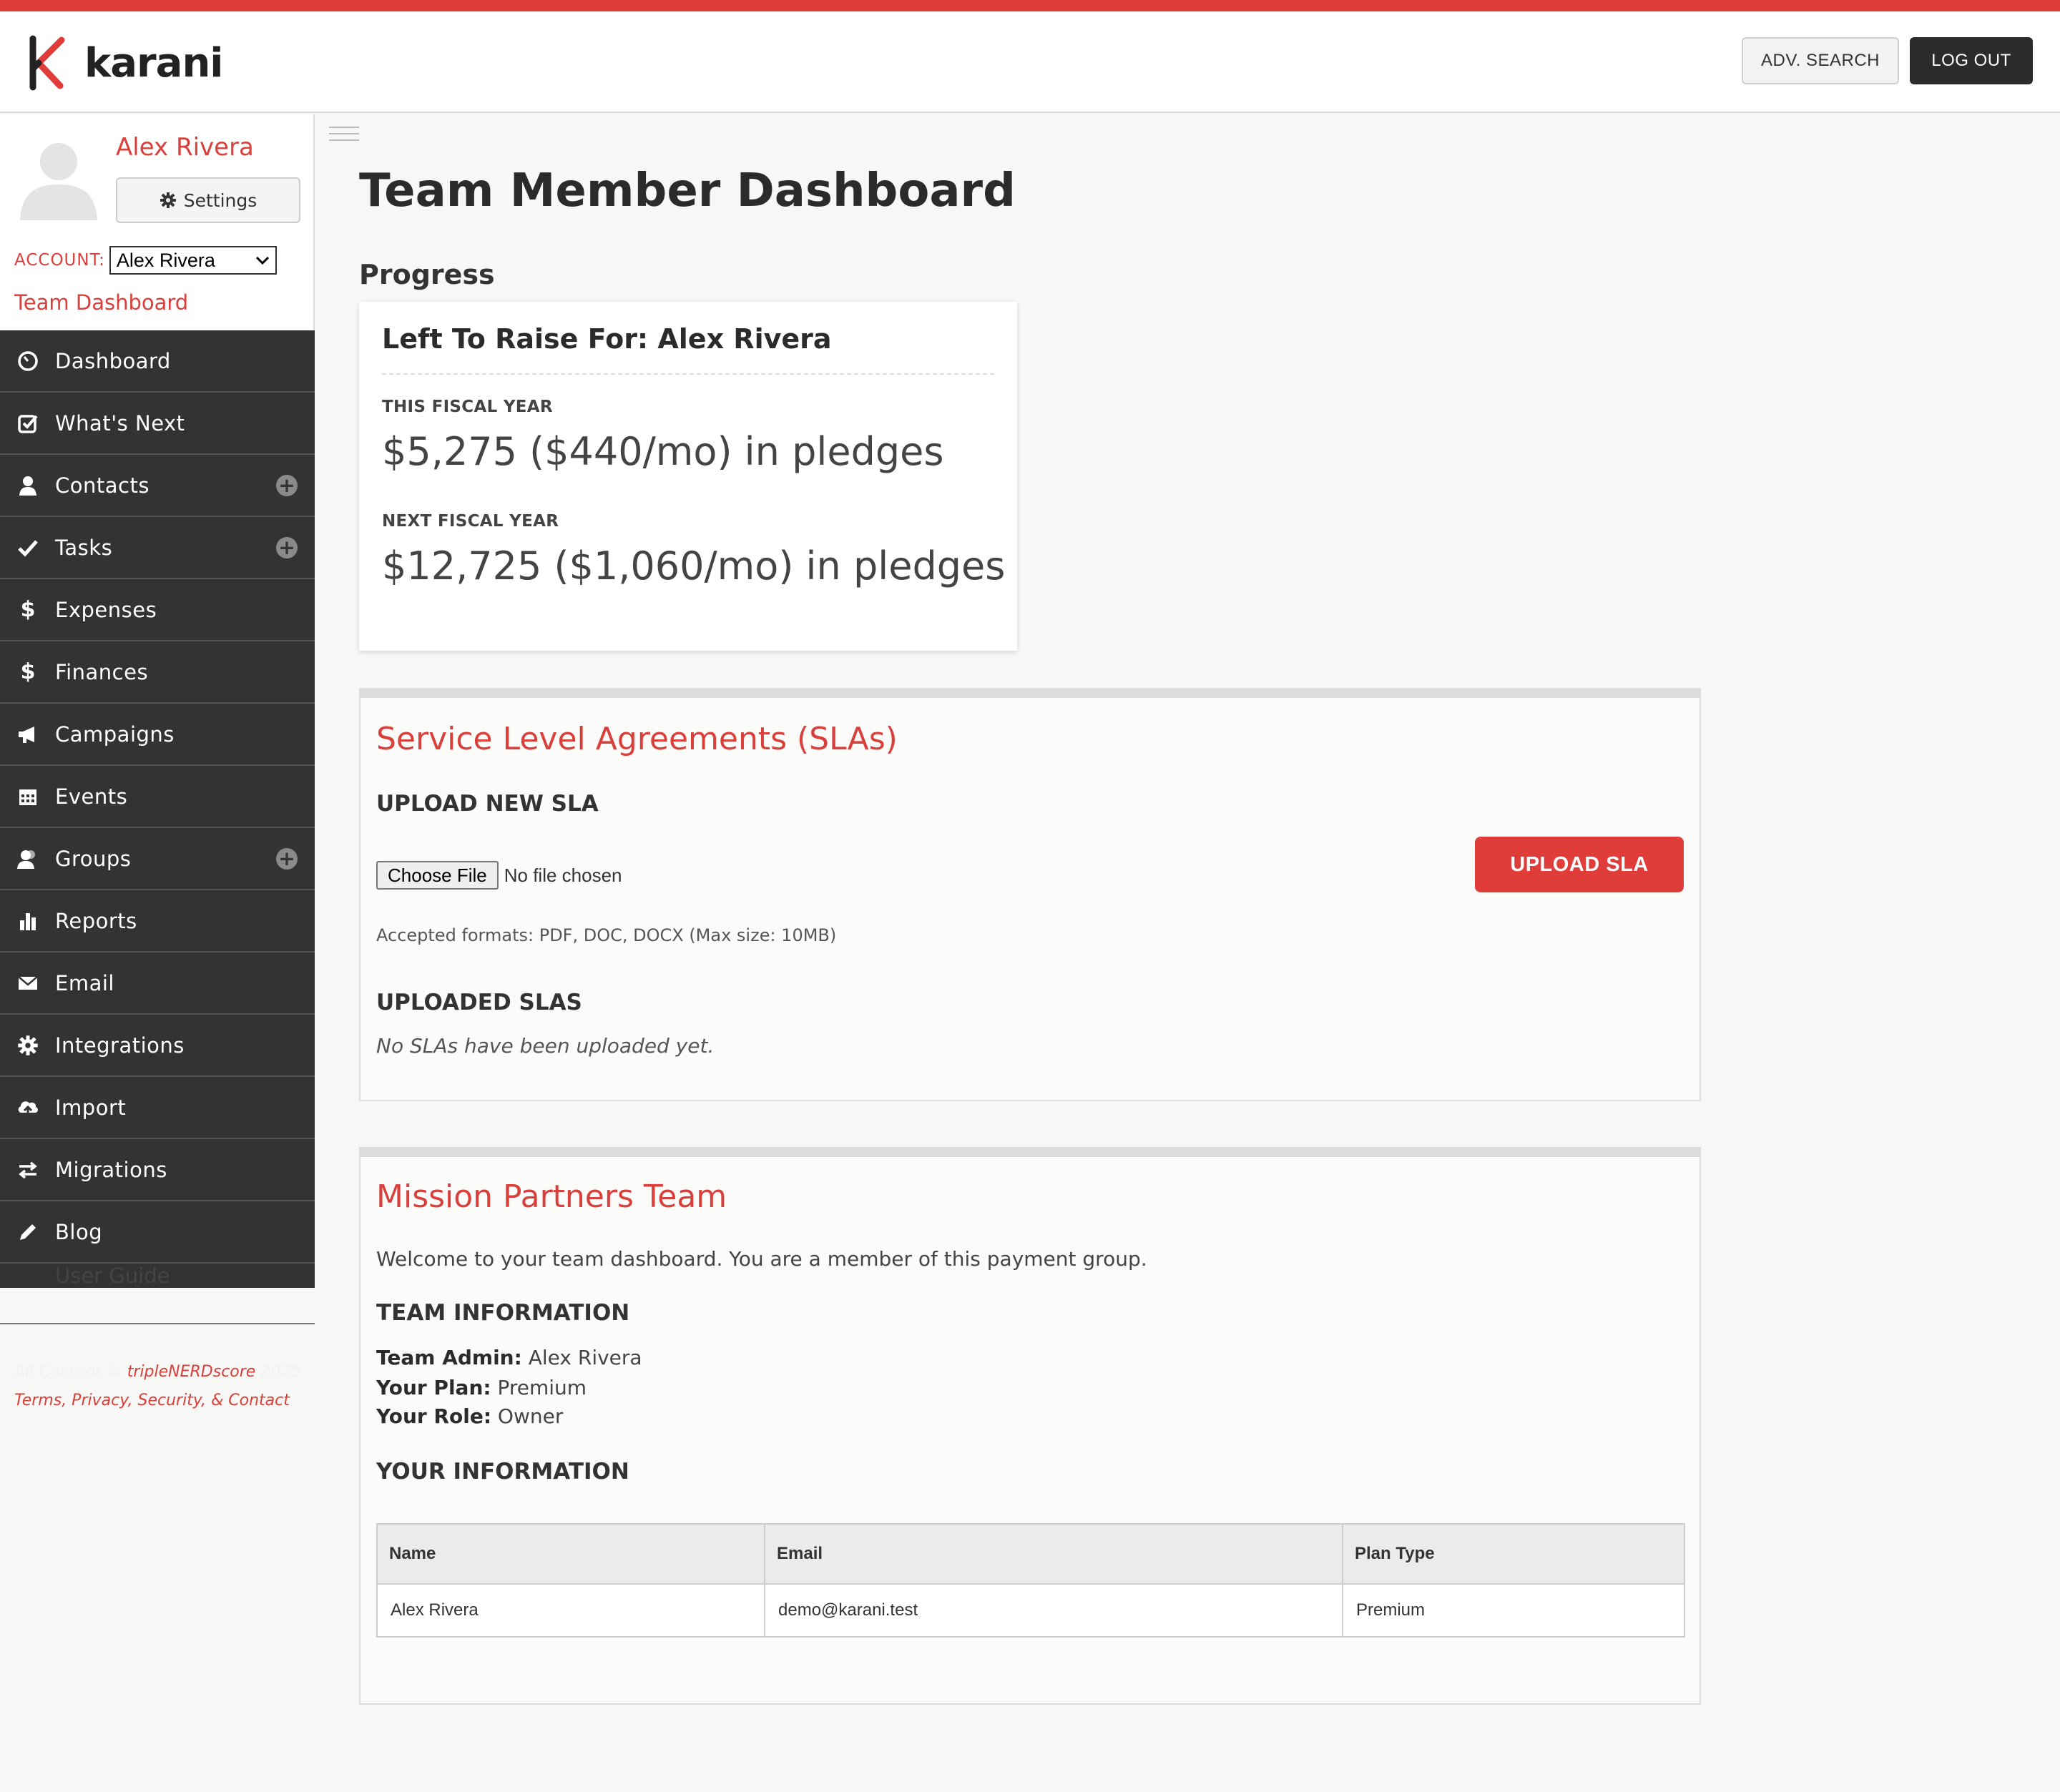 The width and height of the screenshot is (2060, 1792). Describe the element at coordinates (437, 875) in the screenshot. I see `choose-file-button: Choose File` at that location.